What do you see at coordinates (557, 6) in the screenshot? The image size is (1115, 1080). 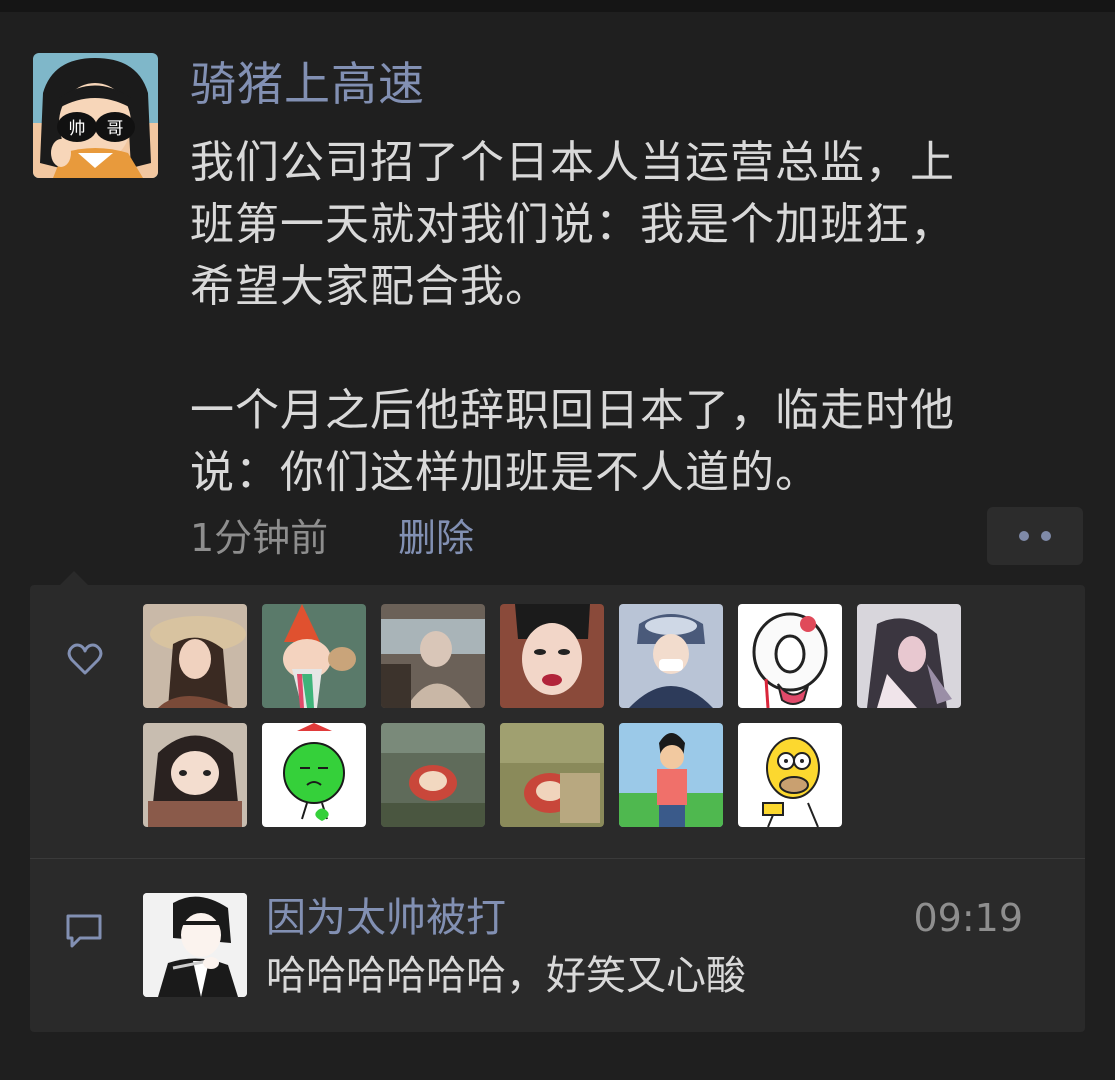 I see `top-edge` at bounding box center [557, 6].